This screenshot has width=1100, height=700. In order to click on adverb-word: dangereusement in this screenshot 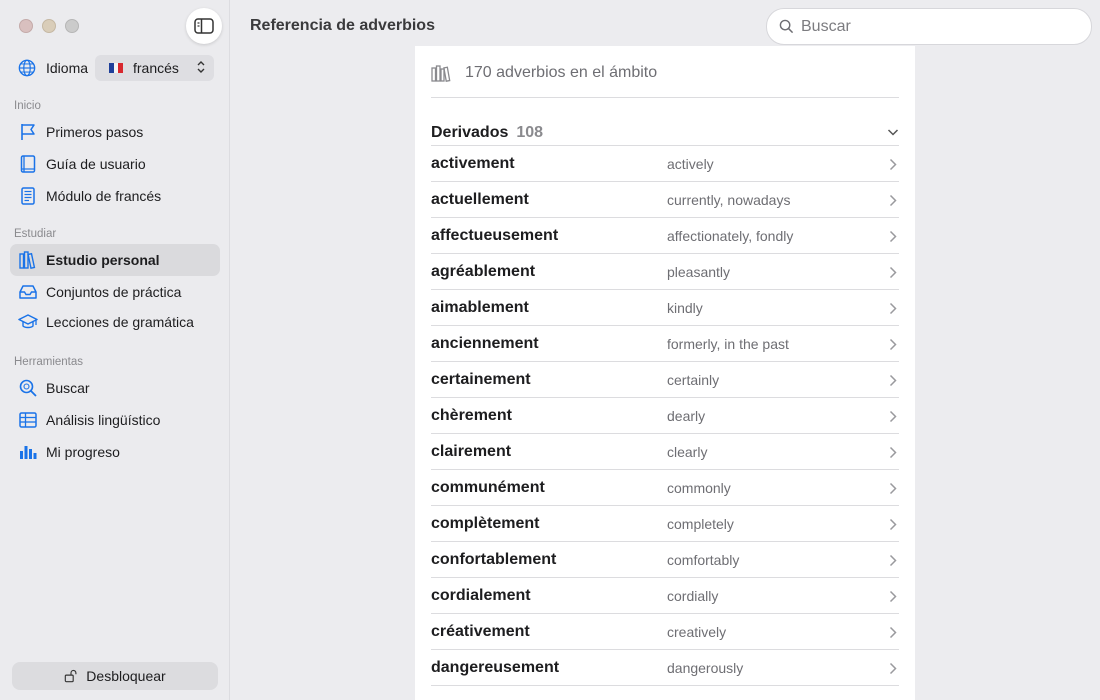, I will do `click(495, 667)`.